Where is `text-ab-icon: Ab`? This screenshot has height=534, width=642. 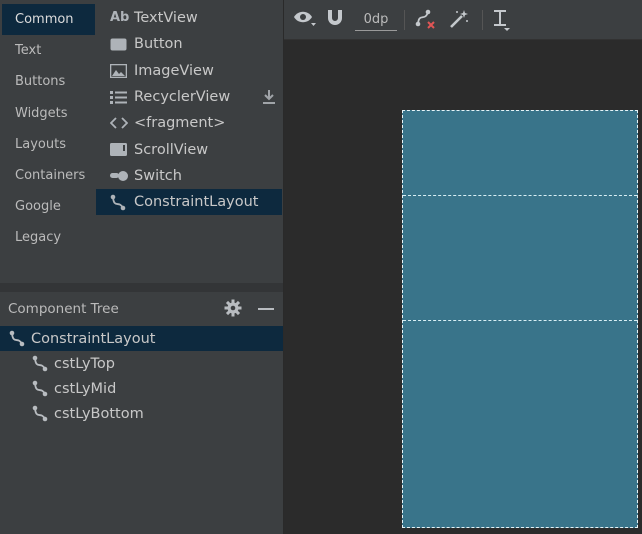 text-ab-icon: Ab is located at coordinates (120, 18).